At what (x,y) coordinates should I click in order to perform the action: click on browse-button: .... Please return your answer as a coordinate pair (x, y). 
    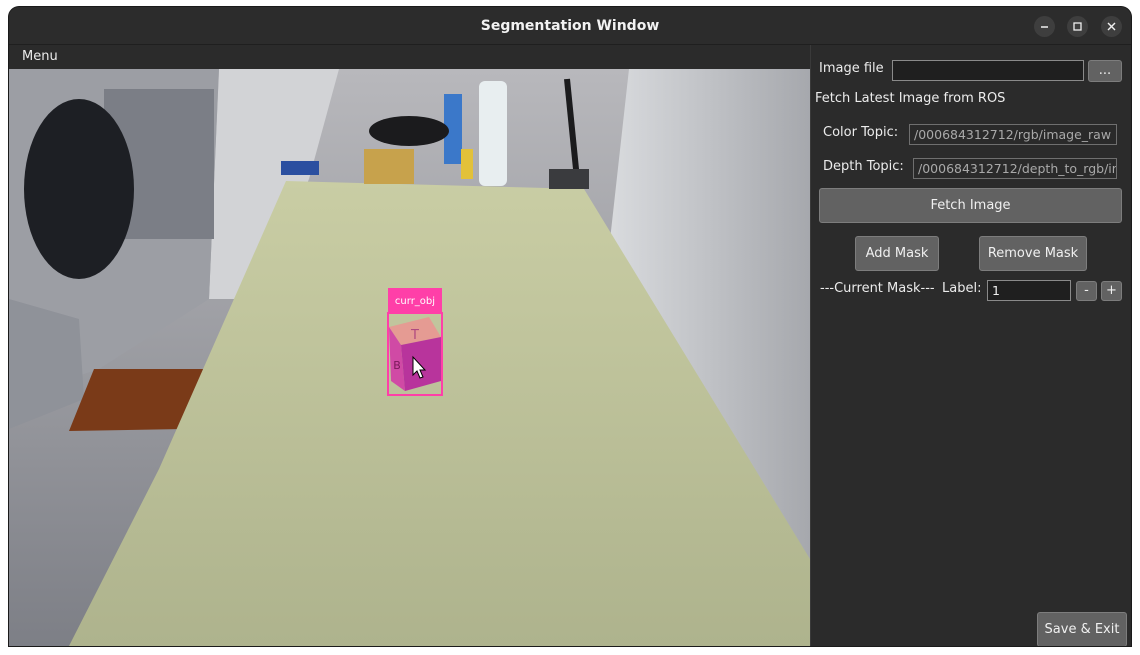
    Looking at the image, I should click on (1105, 71).